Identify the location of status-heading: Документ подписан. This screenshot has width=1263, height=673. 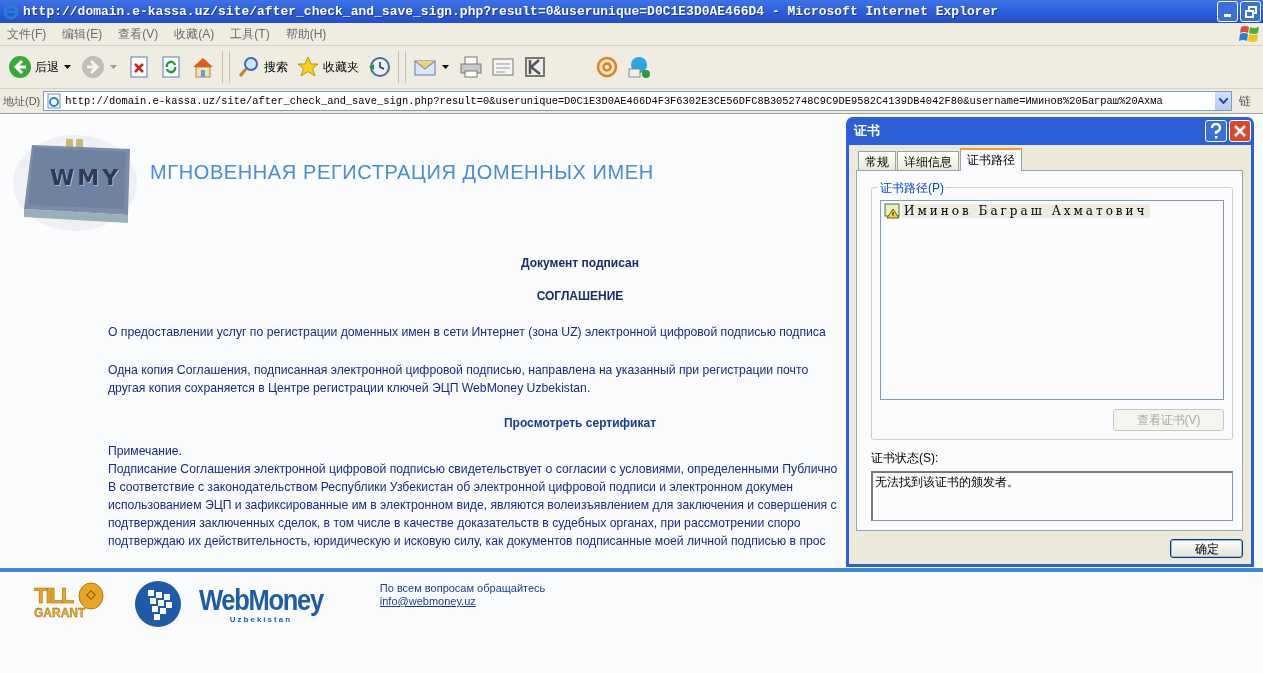
(580, 263).